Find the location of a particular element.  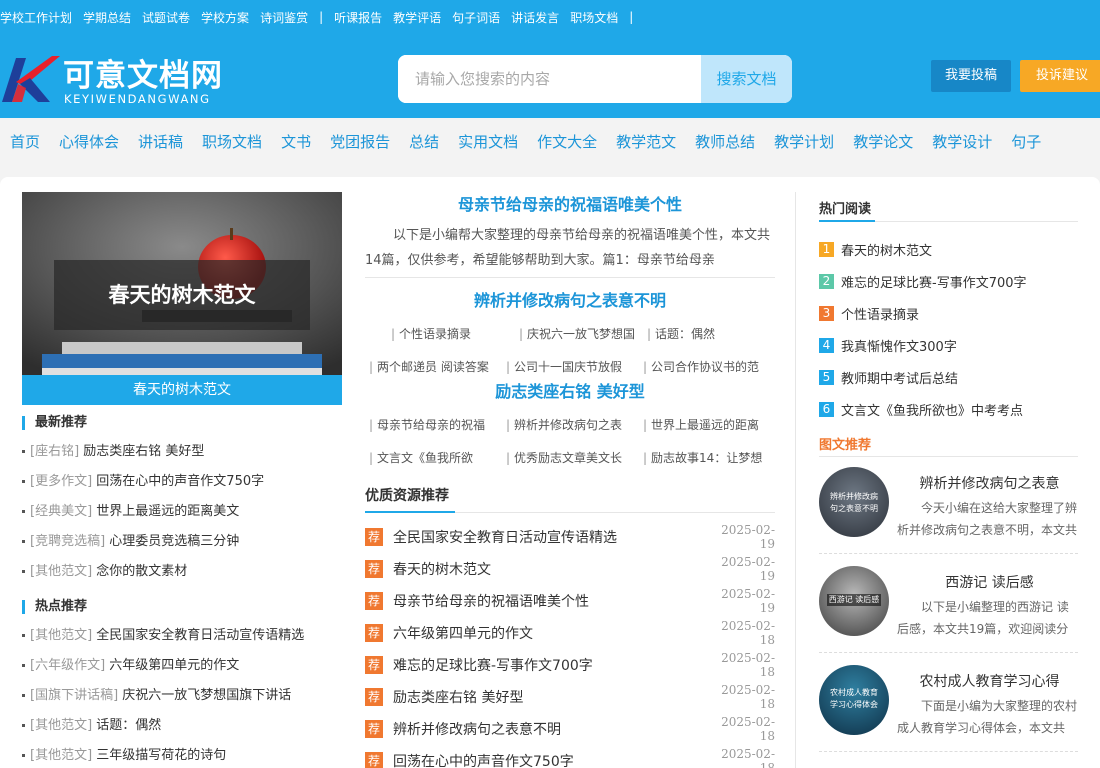

article-title: 西游记 读后感 is located at coordinates (989, 582).